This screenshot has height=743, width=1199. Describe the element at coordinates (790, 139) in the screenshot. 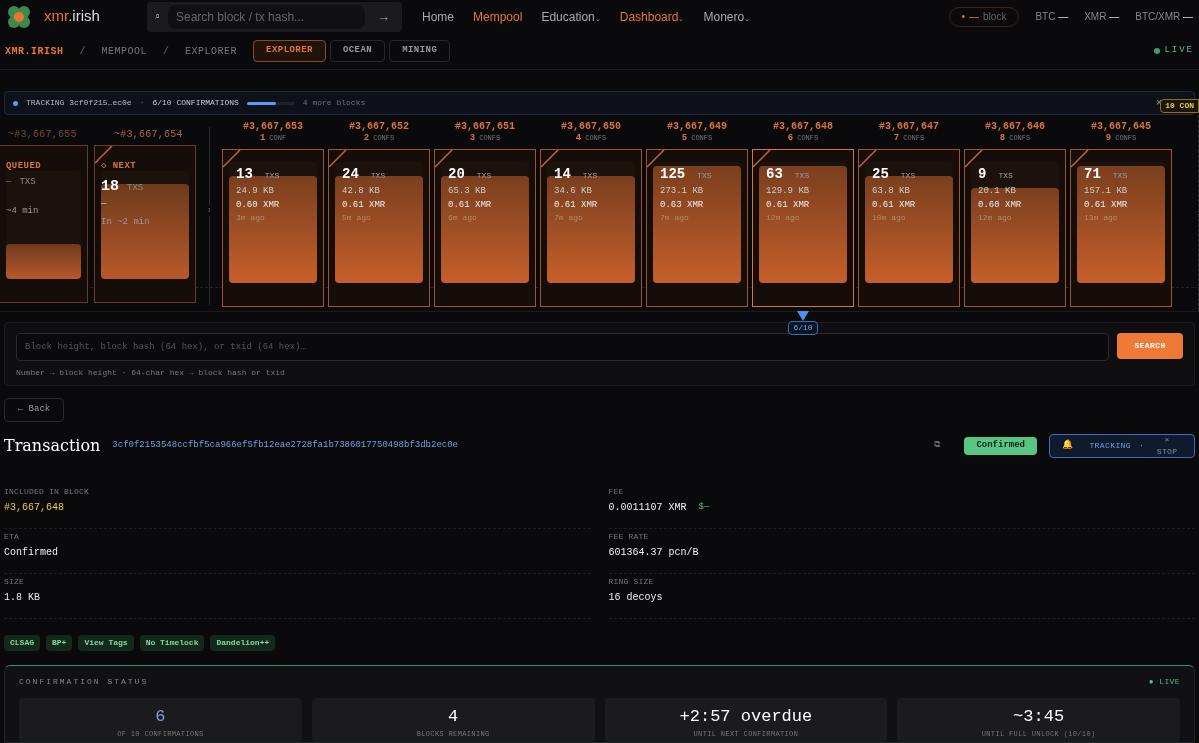

I see `confirmation-count: 6` at that location.